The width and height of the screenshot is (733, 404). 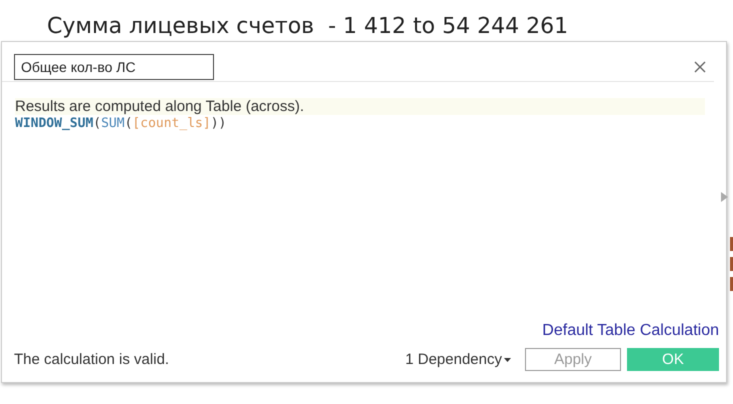 I want to click on close-icon, so click(x=700, y=67).